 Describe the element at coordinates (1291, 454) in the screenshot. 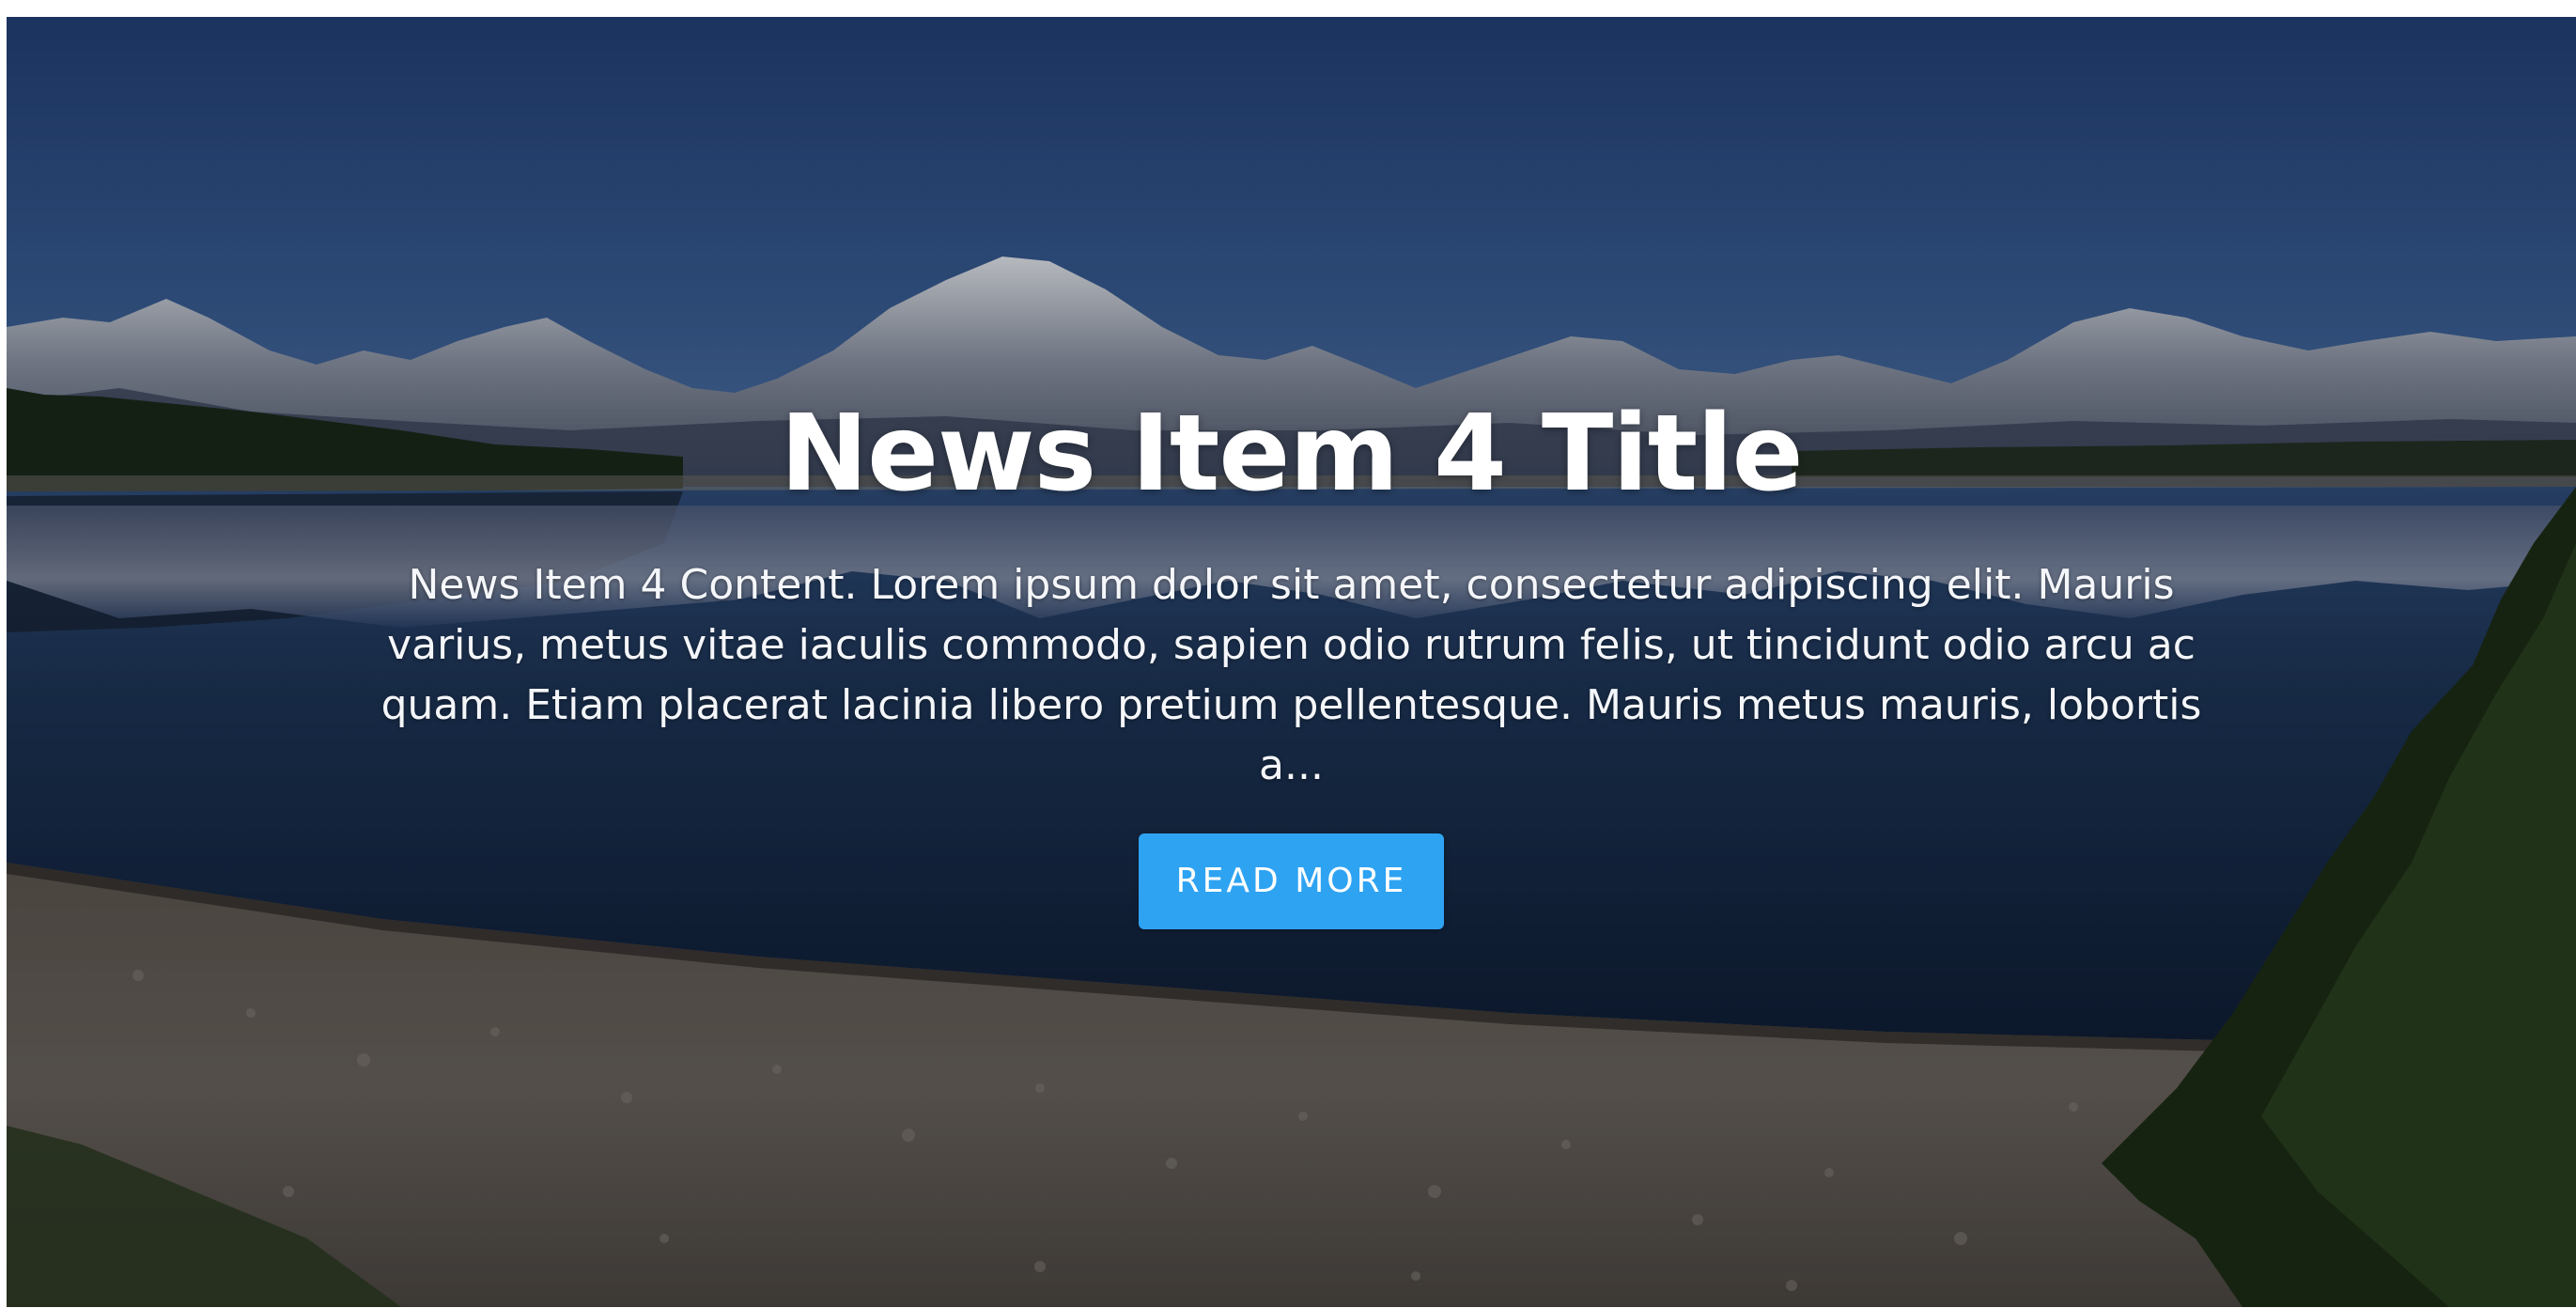

I see `slide-title: News Item 4 Title` at that location.